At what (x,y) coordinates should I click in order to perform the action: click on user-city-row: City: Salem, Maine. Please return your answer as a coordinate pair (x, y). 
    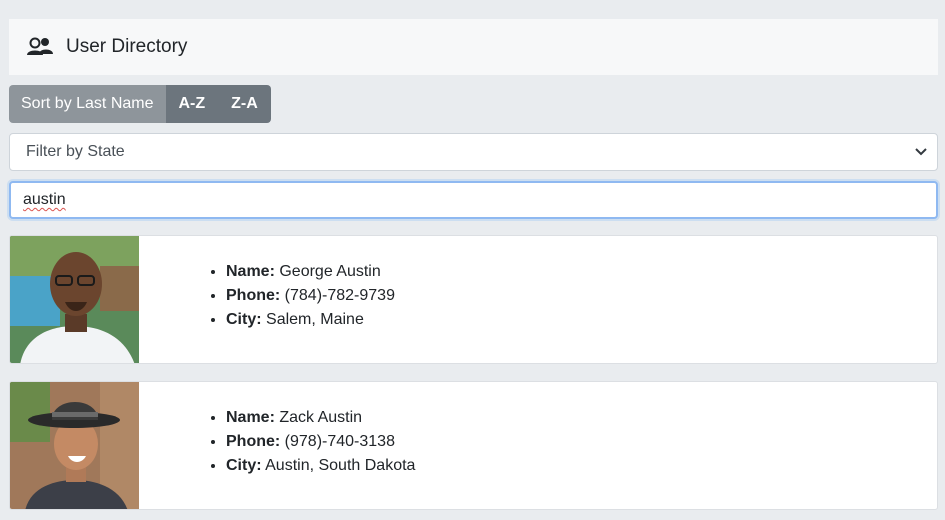
    Looking at the image, I should click on (310, 320).